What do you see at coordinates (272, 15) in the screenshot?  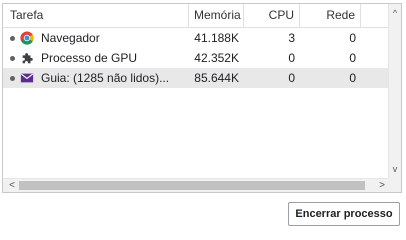 I see `column-header-cpu: CPU` at bounding box center [272, 15].